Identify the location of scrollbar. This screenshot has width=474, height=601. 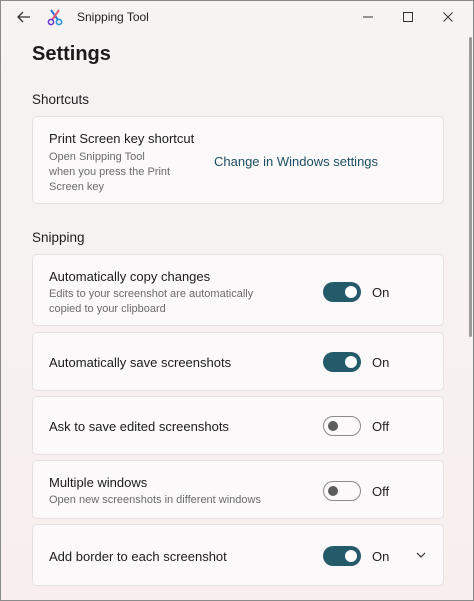
(470, 187).